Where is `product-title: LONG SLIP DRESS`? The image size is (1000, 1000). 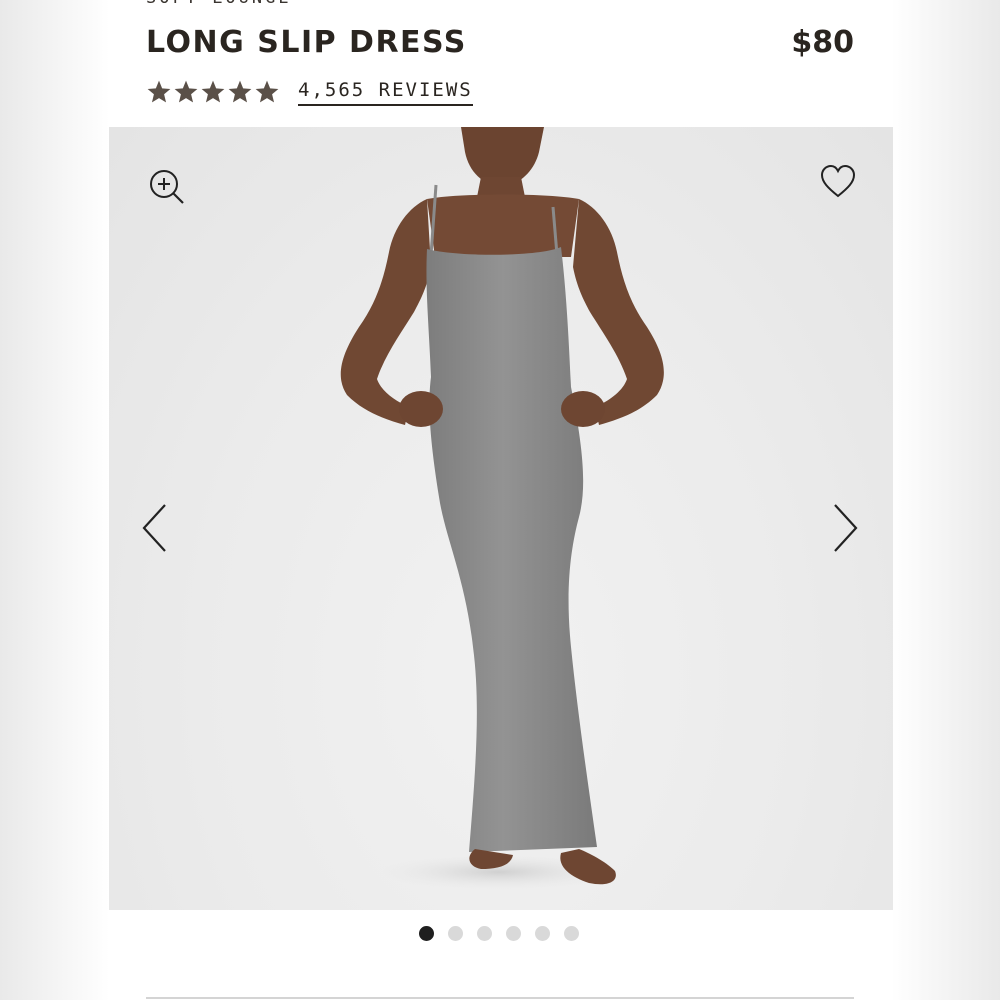 product-title: LONG SLIP DRESS is located at coordinates (306, 42).